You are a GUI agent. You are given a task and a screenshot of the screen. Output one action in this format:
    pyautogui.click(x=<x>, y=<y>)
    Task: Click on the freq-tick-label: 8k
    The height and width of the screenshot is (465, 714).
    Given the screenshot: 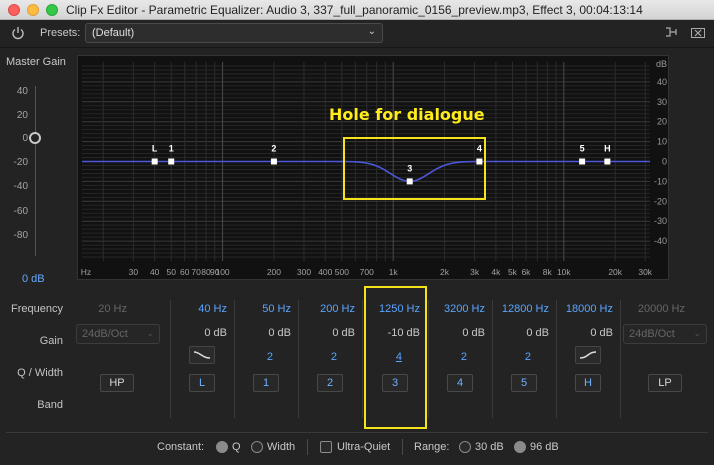 What is the action you would take?
    pyautogui.click(x=548, y=272)
    